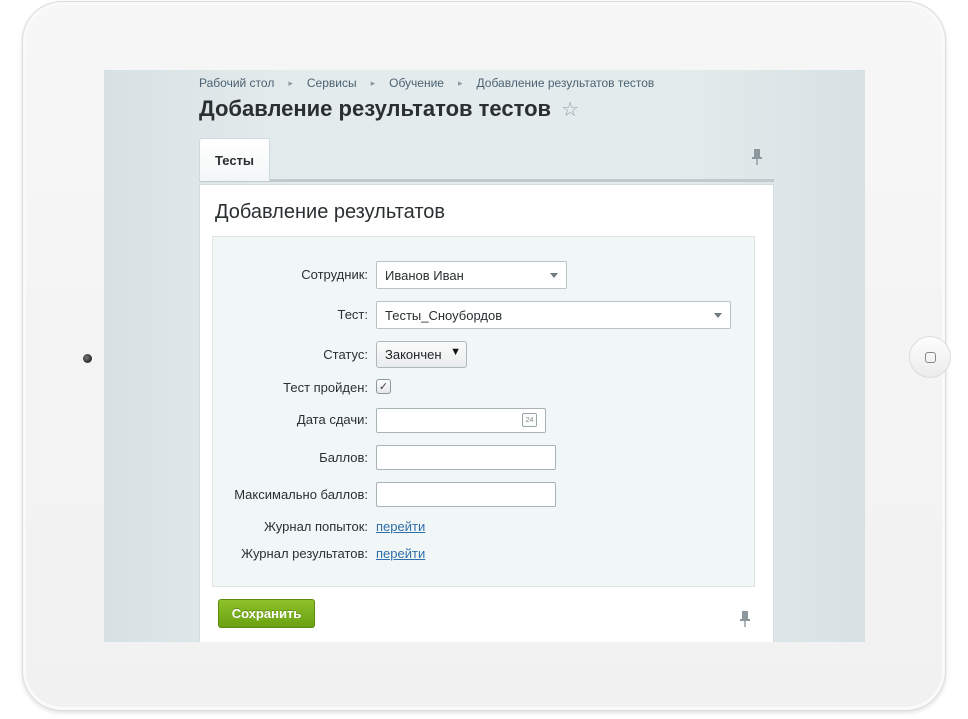 The image size is (968, 719). Describe the element at coordinates (315, 526) in the screenshot. I see `attempts-log-label: Журнал попыток:` at that location.